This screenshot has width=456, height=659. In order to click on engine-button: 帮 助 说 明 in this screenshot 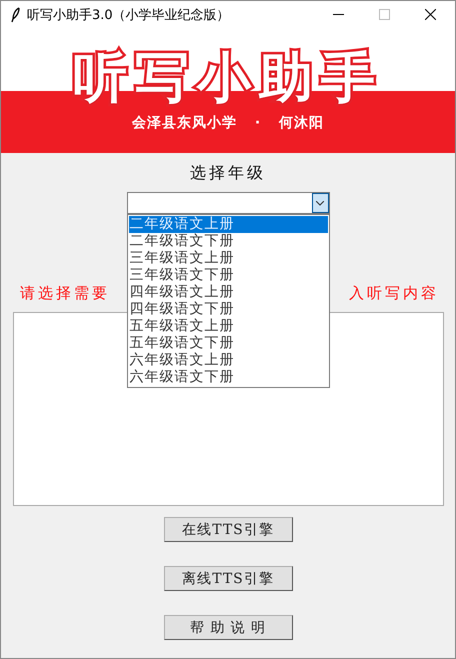, I will do `click(228, 627)`.